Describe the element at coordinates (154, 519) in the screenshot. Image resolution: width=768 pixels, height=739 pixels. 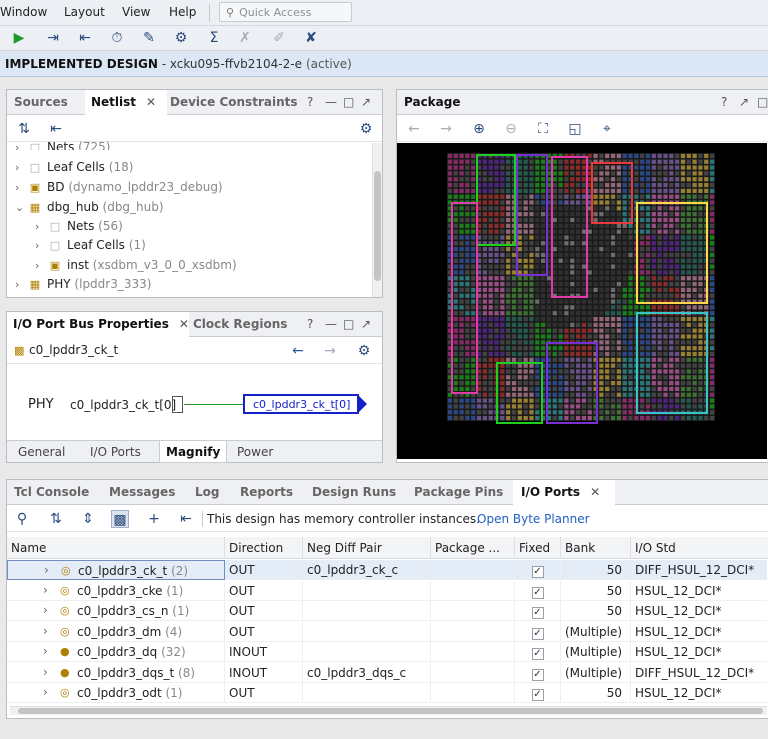
I see `add-icon: +` at that location.